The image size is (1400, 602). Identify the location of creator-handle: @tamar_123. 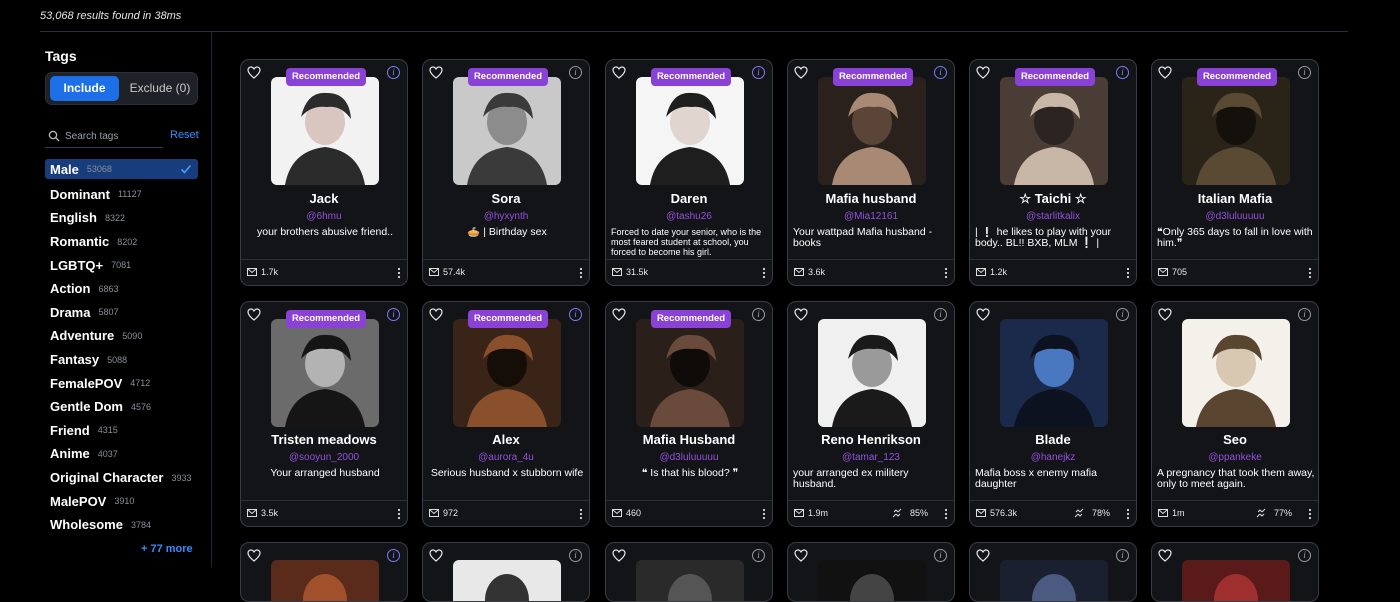
(871, 457).